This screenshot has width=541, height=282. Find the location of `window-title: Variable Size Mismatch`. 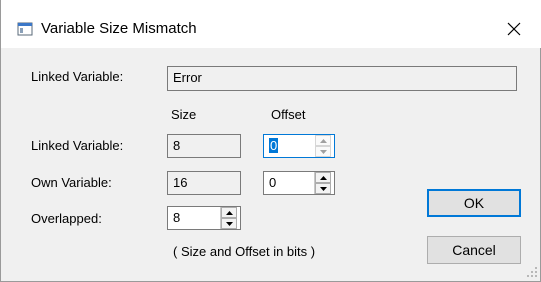

window-title: Variable Size Mismatch is located at coordinates (119, 28).